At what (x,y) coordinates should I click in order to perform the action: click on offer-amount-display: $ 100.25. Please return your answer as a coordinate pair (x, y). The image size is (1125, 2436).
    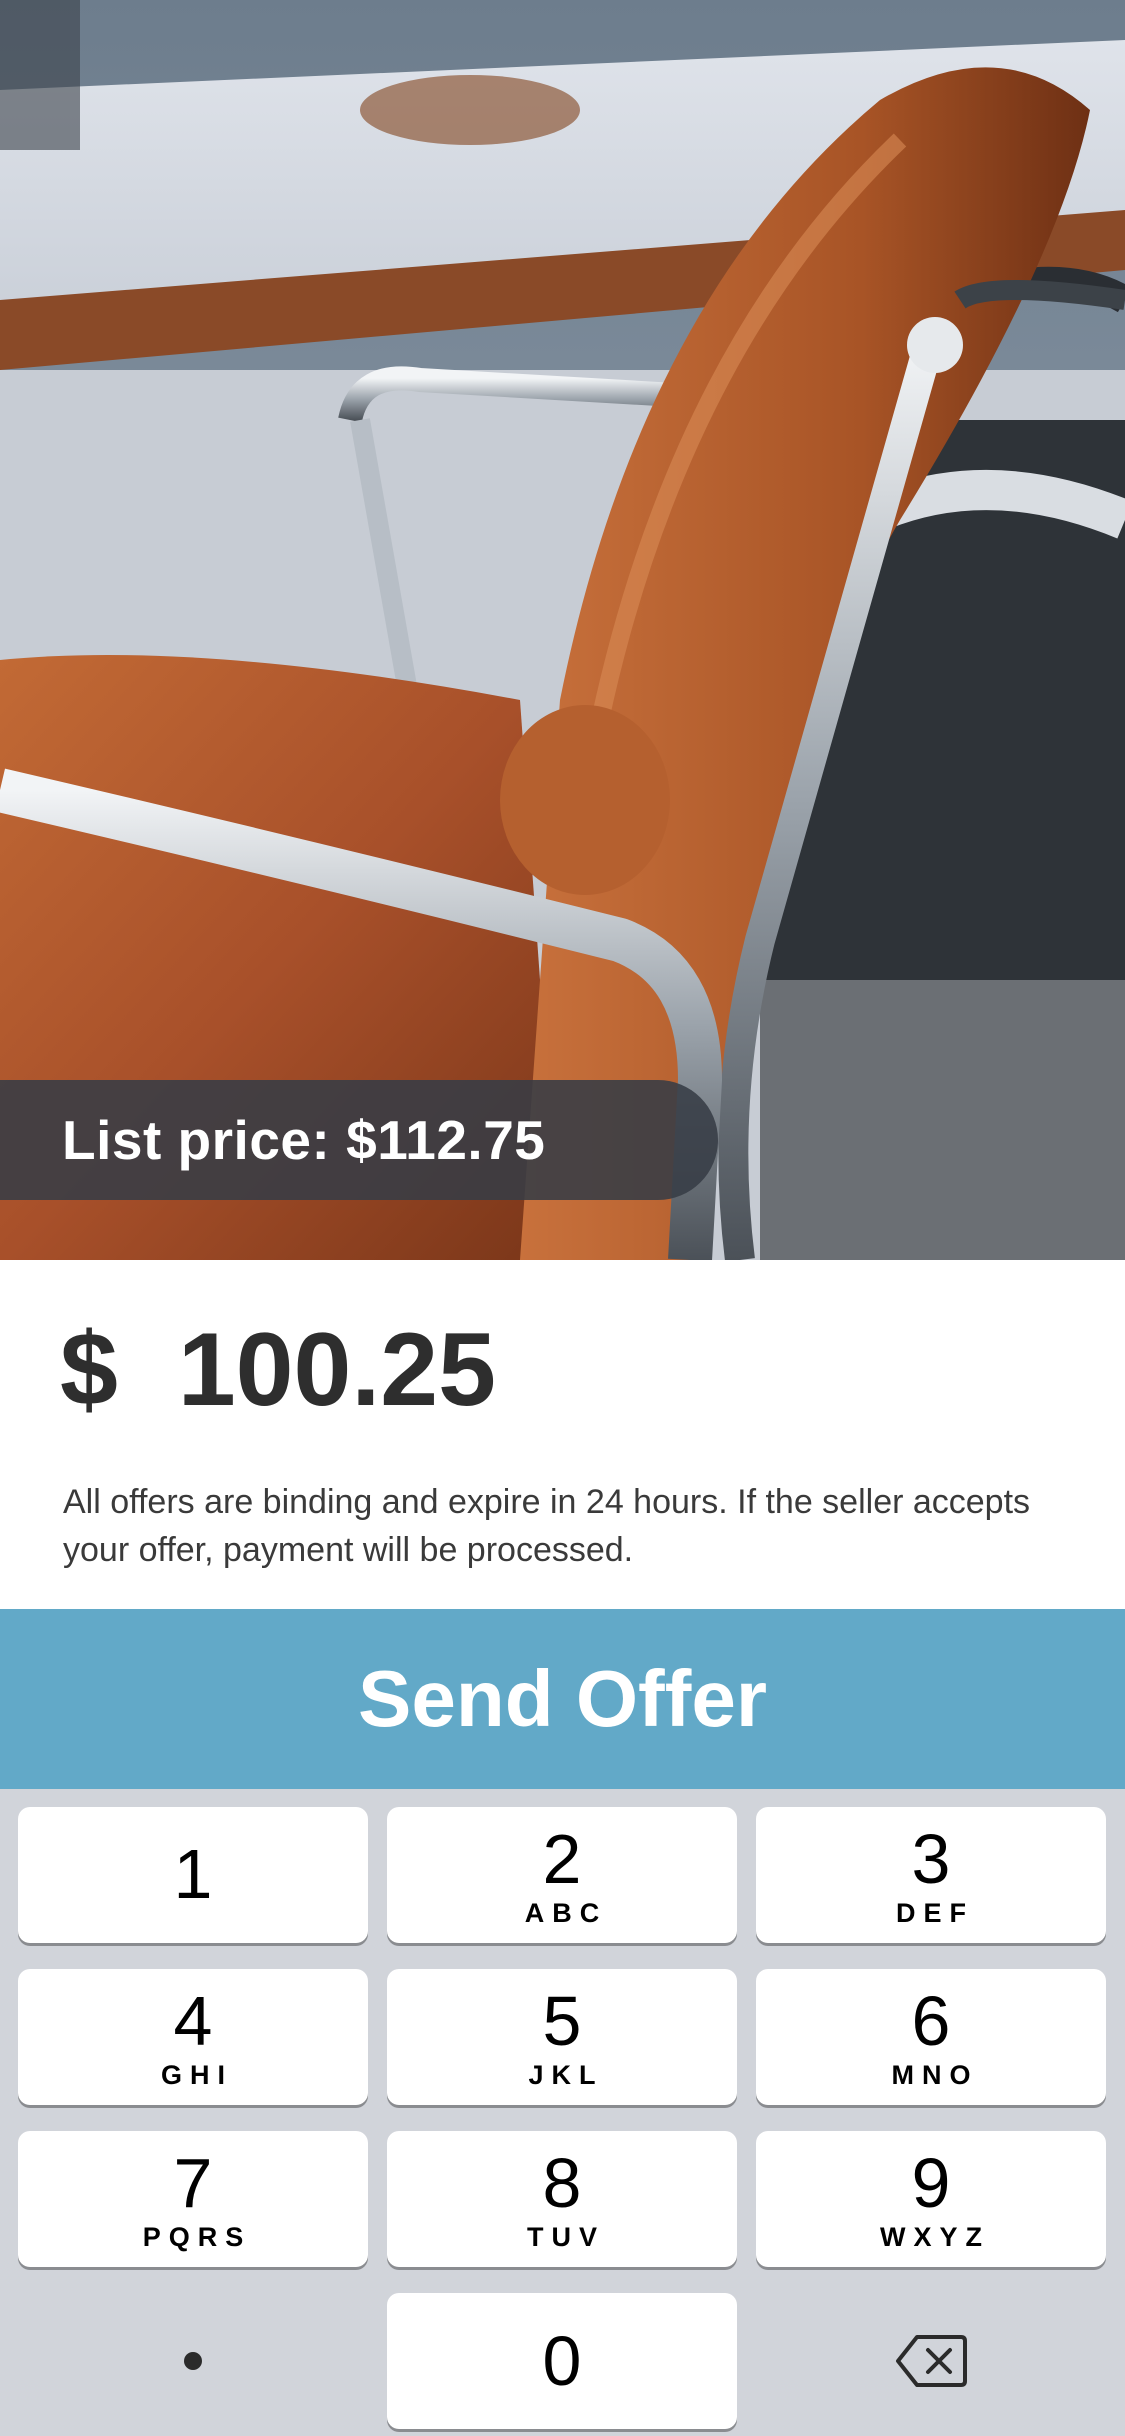
    Looking at the image, I should click on (278, 1370).